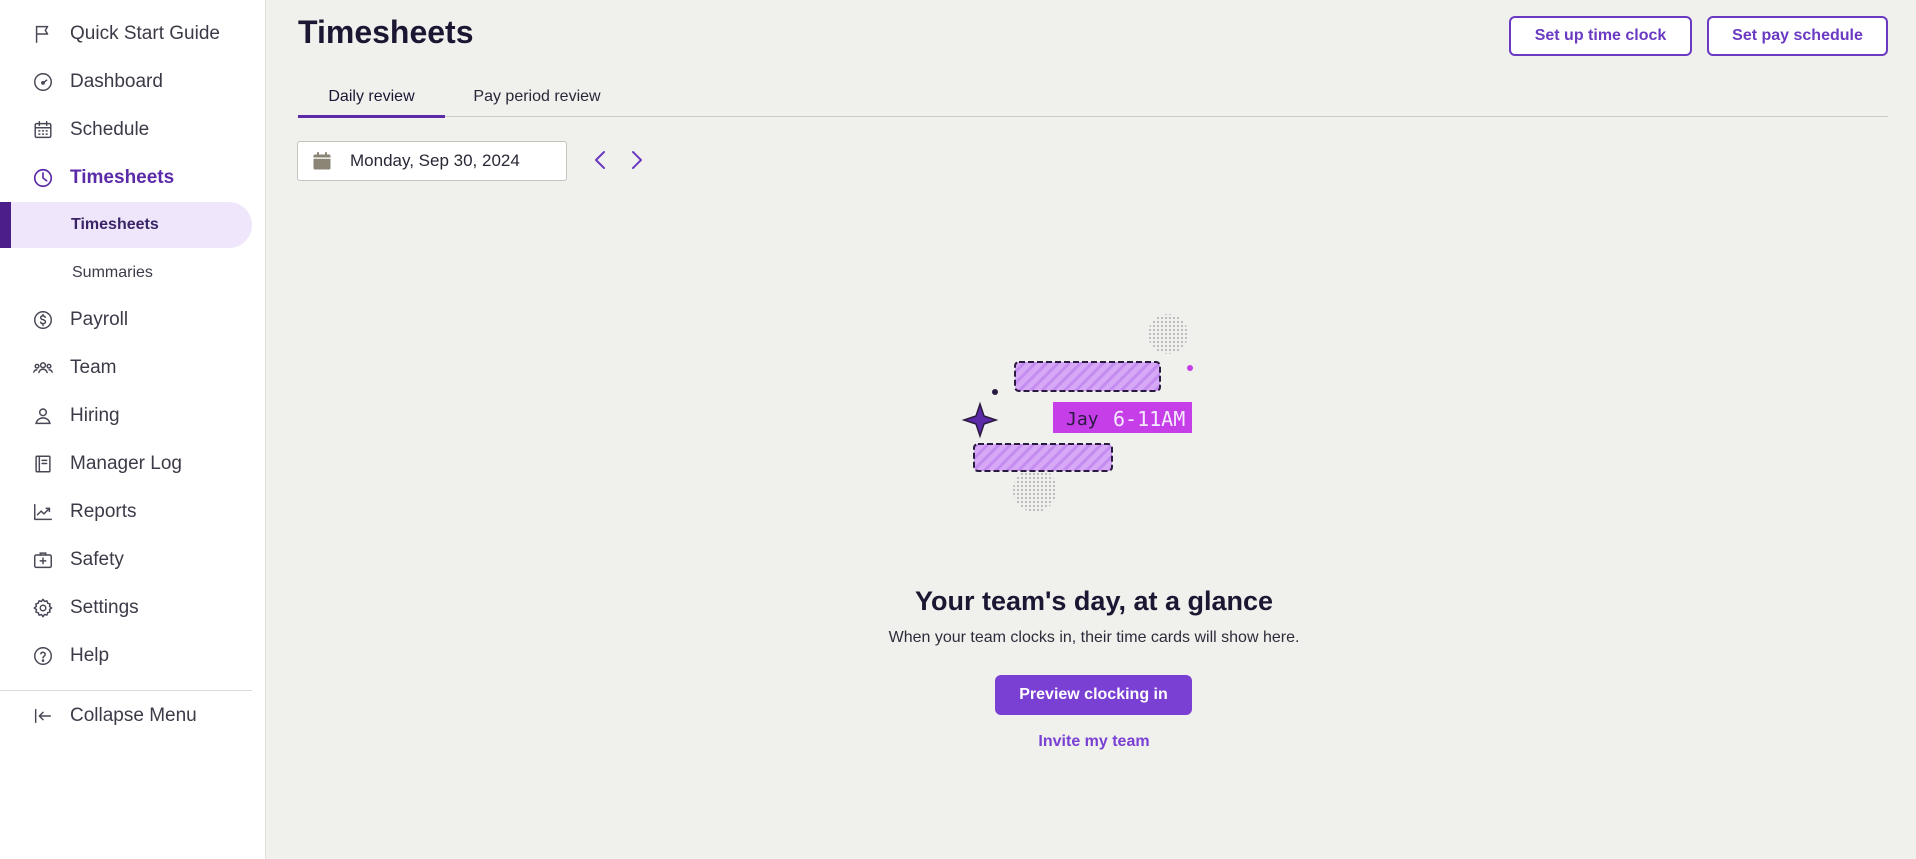 The width and height of the screenshot is (1916, 859). I want to click on sidebar-item-schedule: Schedule, so click(126, 130).